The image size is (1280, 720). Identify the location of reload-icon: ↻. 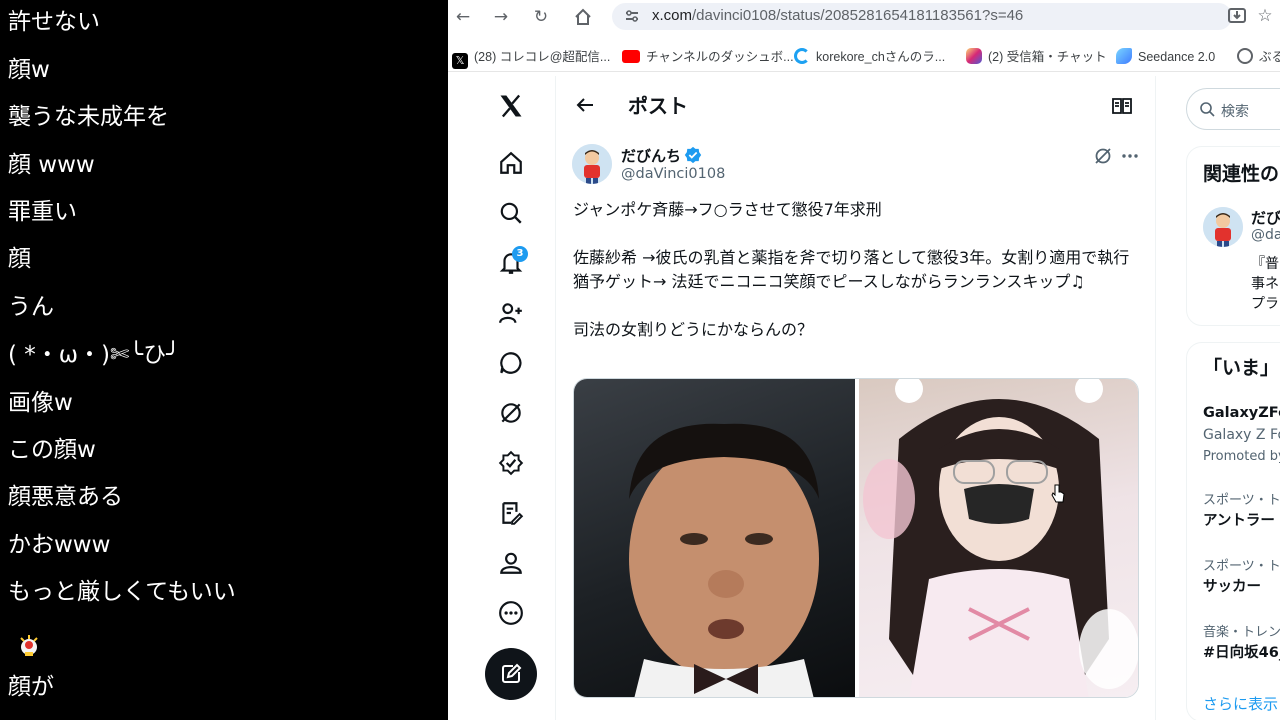
(541, 17).